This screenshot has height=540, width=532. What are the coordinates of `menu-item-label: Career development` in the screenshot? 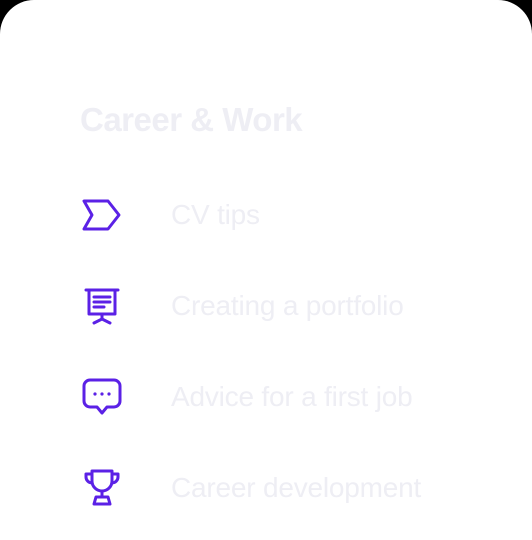 It's located at (296, 487).